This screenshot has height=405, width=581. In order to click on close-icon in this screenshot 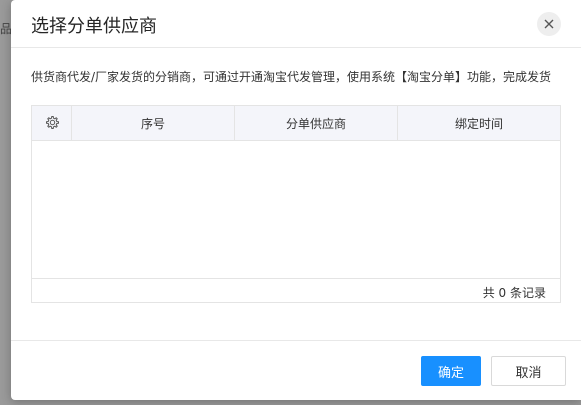, I will do `click(549, 24)`.